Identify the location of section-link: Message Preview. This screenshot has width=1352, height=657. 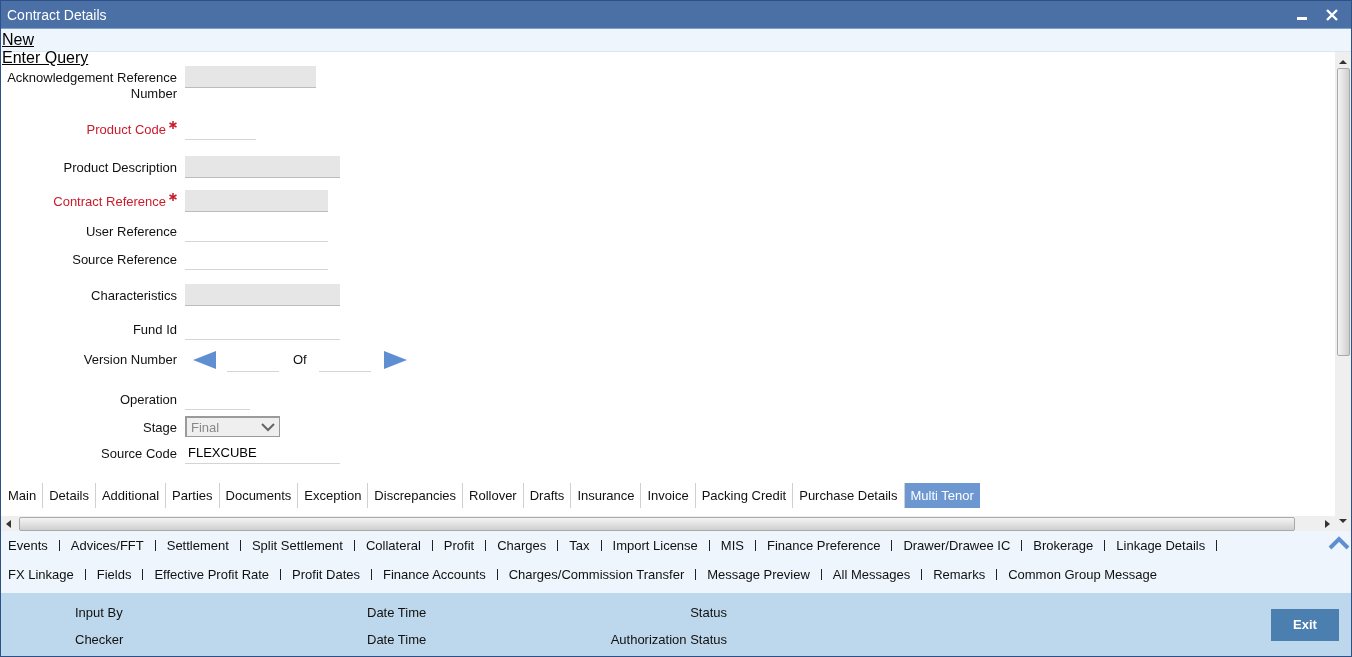
(764, 574).